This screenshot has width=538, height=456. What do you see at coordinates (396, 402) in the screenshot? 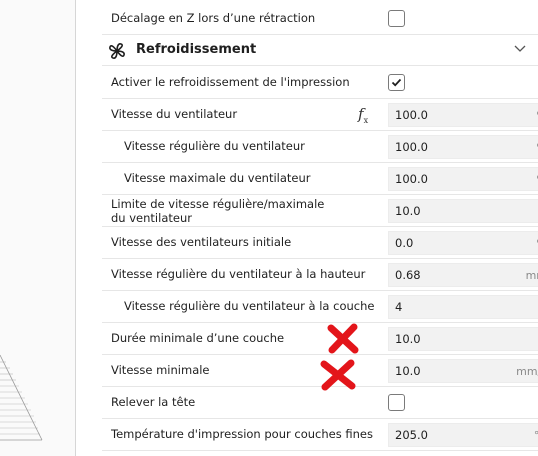
I see `lift-head-checkbox` at bounding box center [396, 402].